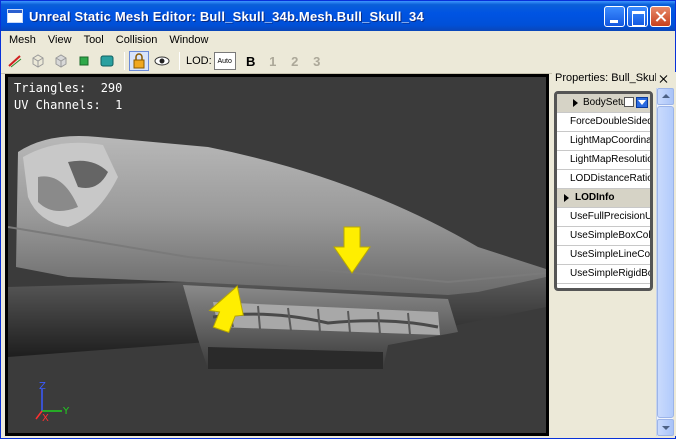 Image resolution: width=676 pixels, height=439 pixels. What do you see at coordinates (84, 61) in the screenshot?
I see `collision-green-icon` at bounding box center [84, 61].